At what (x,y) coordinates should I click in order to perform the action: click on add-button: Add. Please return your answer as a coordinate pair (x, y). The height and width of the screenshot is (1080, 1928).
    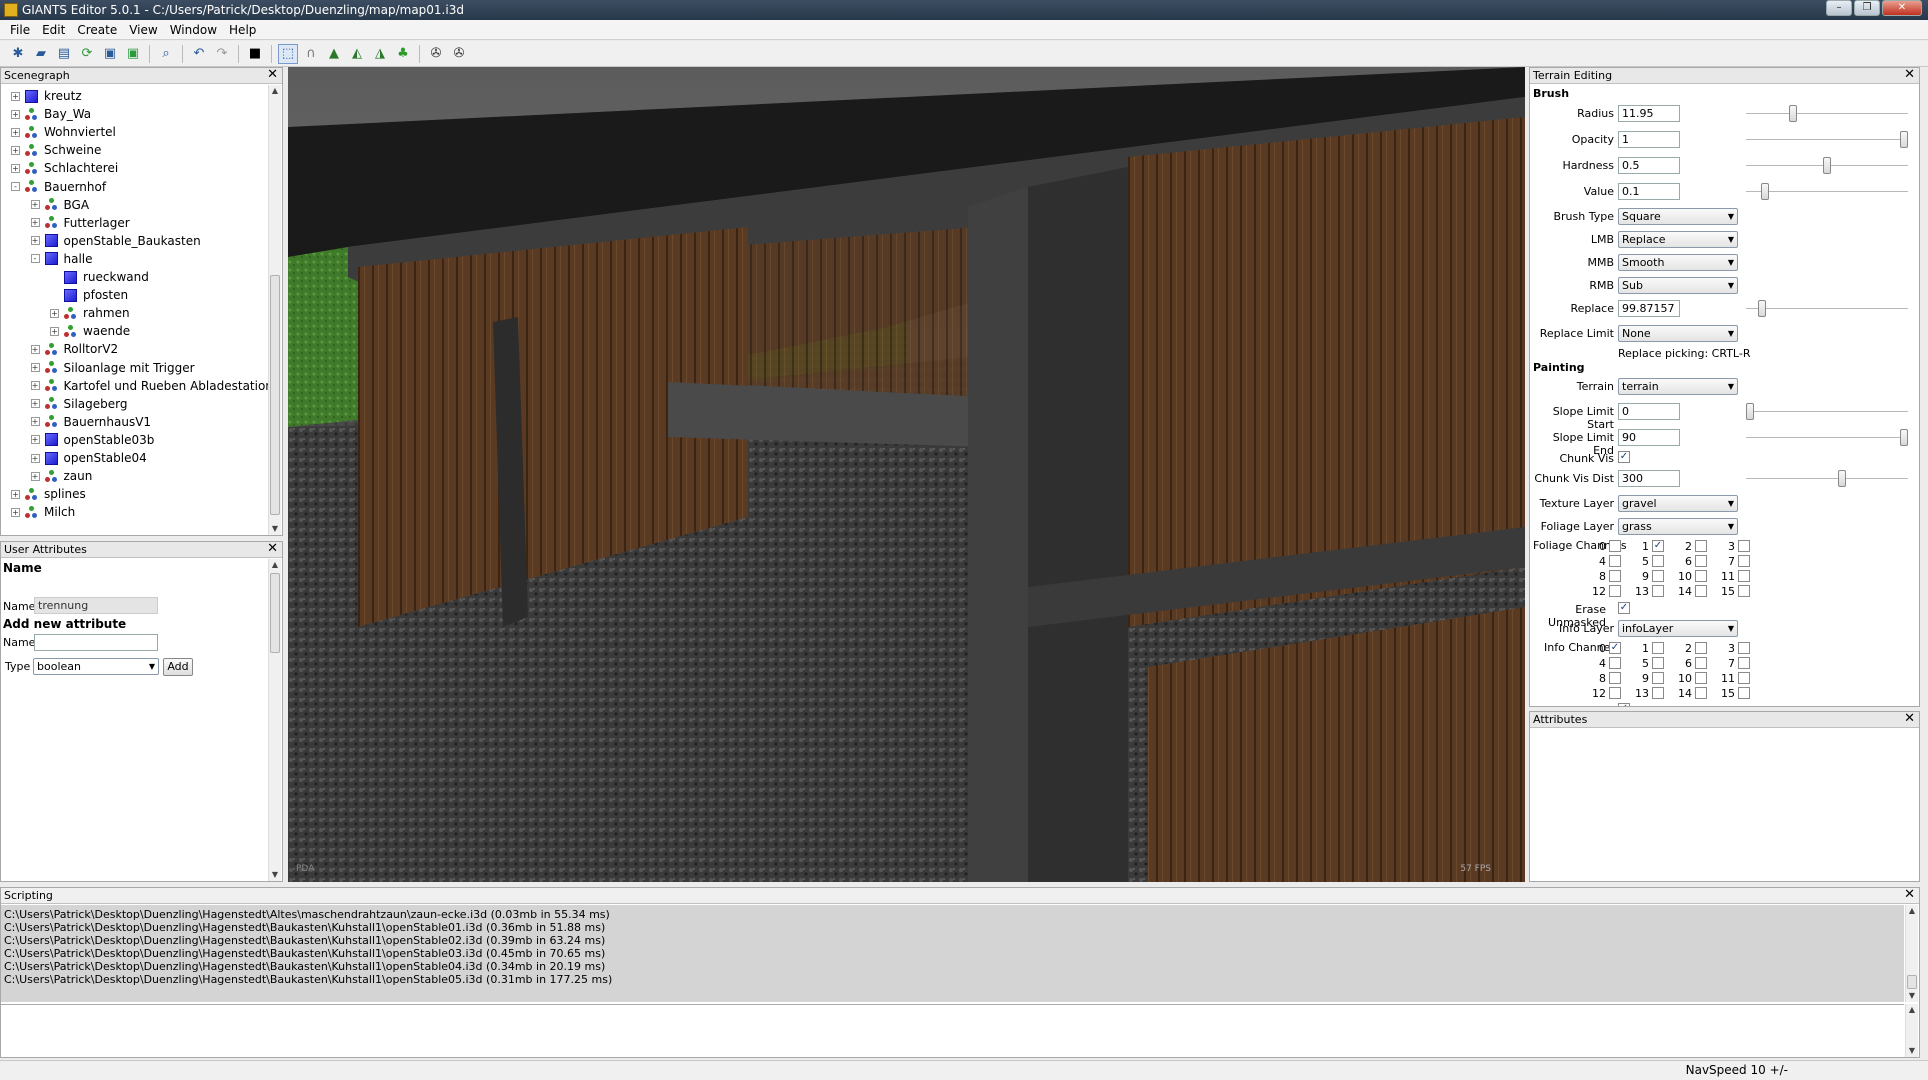
    Looking at the image, I should click on (178, 667).